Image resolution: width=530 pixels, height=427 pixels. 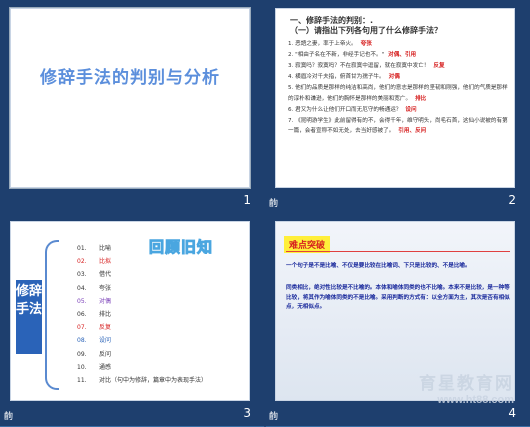 I want to click on question-item: 6. 君又为什么让他们开口而无厄守的畅通运？ 设问, so click(x=352, y=109).